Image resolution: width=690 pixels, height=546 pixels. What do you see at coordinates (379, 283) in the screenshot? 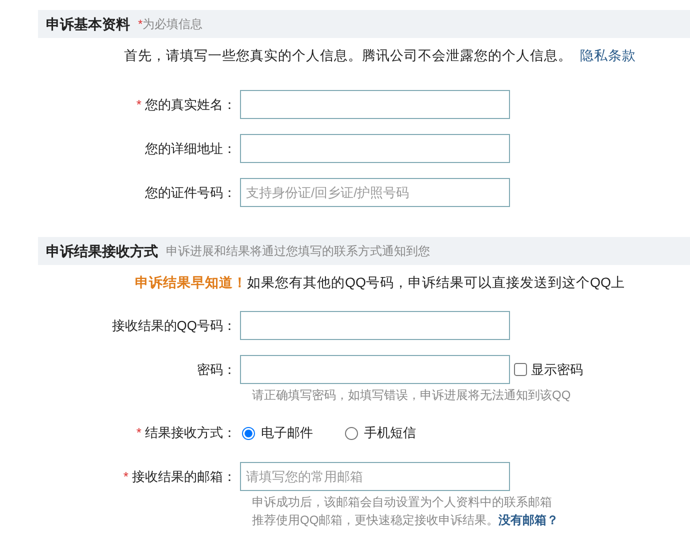
I see `intro-text: 申诉结果早知道！如果您有其他的QQ号码，申诉结果可以直接发送到这个QQ上` at bounding box center [379, 283].